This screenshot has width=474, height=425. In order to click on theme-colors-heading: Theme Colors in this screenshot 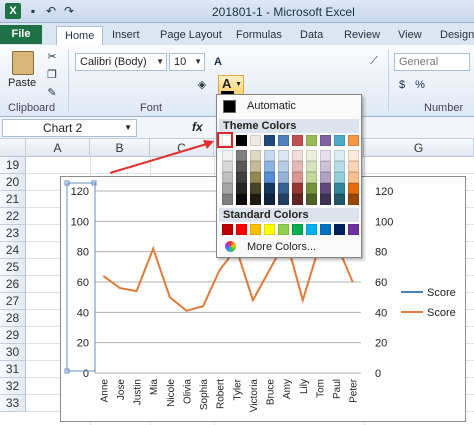, I will do `click(289, 126)`.